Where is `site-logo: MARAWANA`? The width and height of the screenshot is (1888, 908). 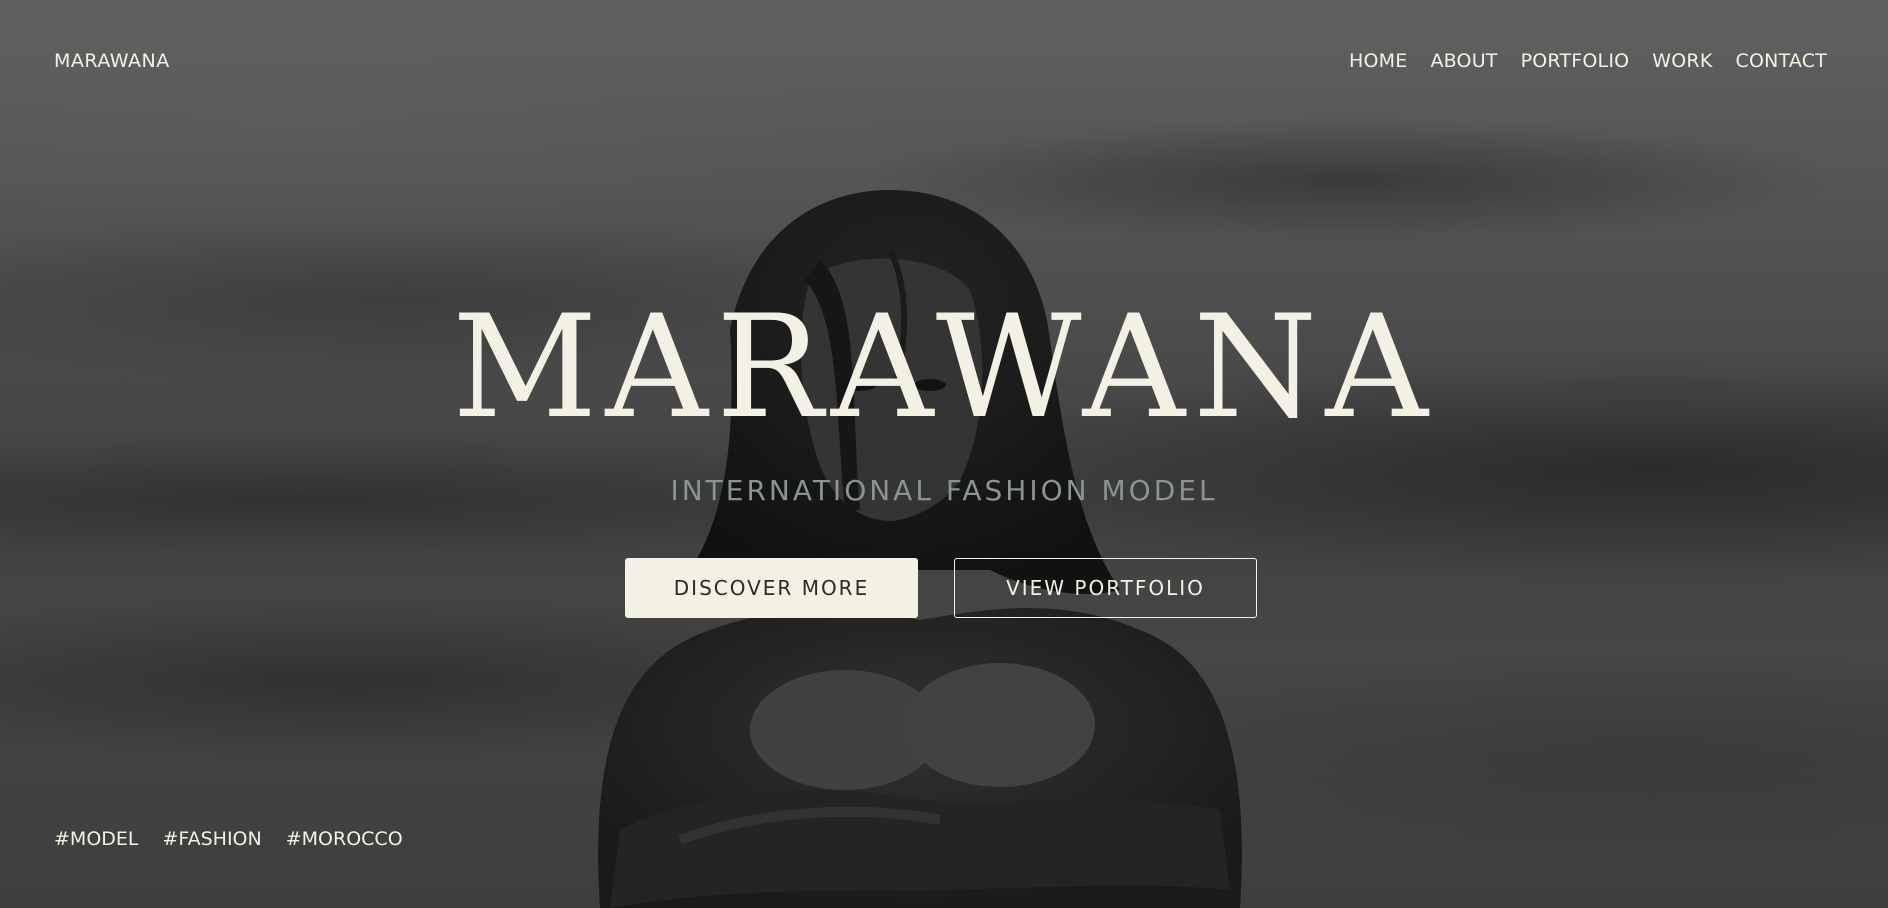
site-logo: MARAWANA is located at coordinates (112, 61).